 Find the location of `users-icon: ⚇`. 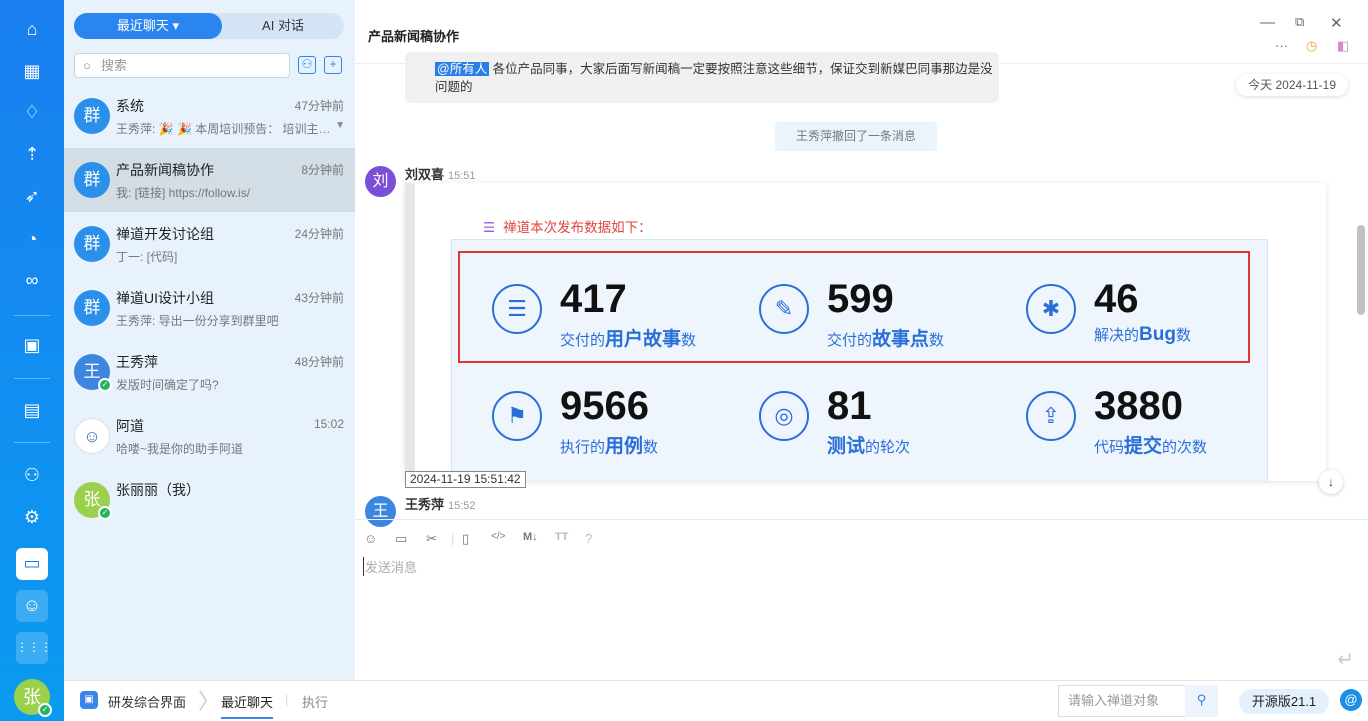

users-icon: ⚇ is located at coordinates (32, 475).